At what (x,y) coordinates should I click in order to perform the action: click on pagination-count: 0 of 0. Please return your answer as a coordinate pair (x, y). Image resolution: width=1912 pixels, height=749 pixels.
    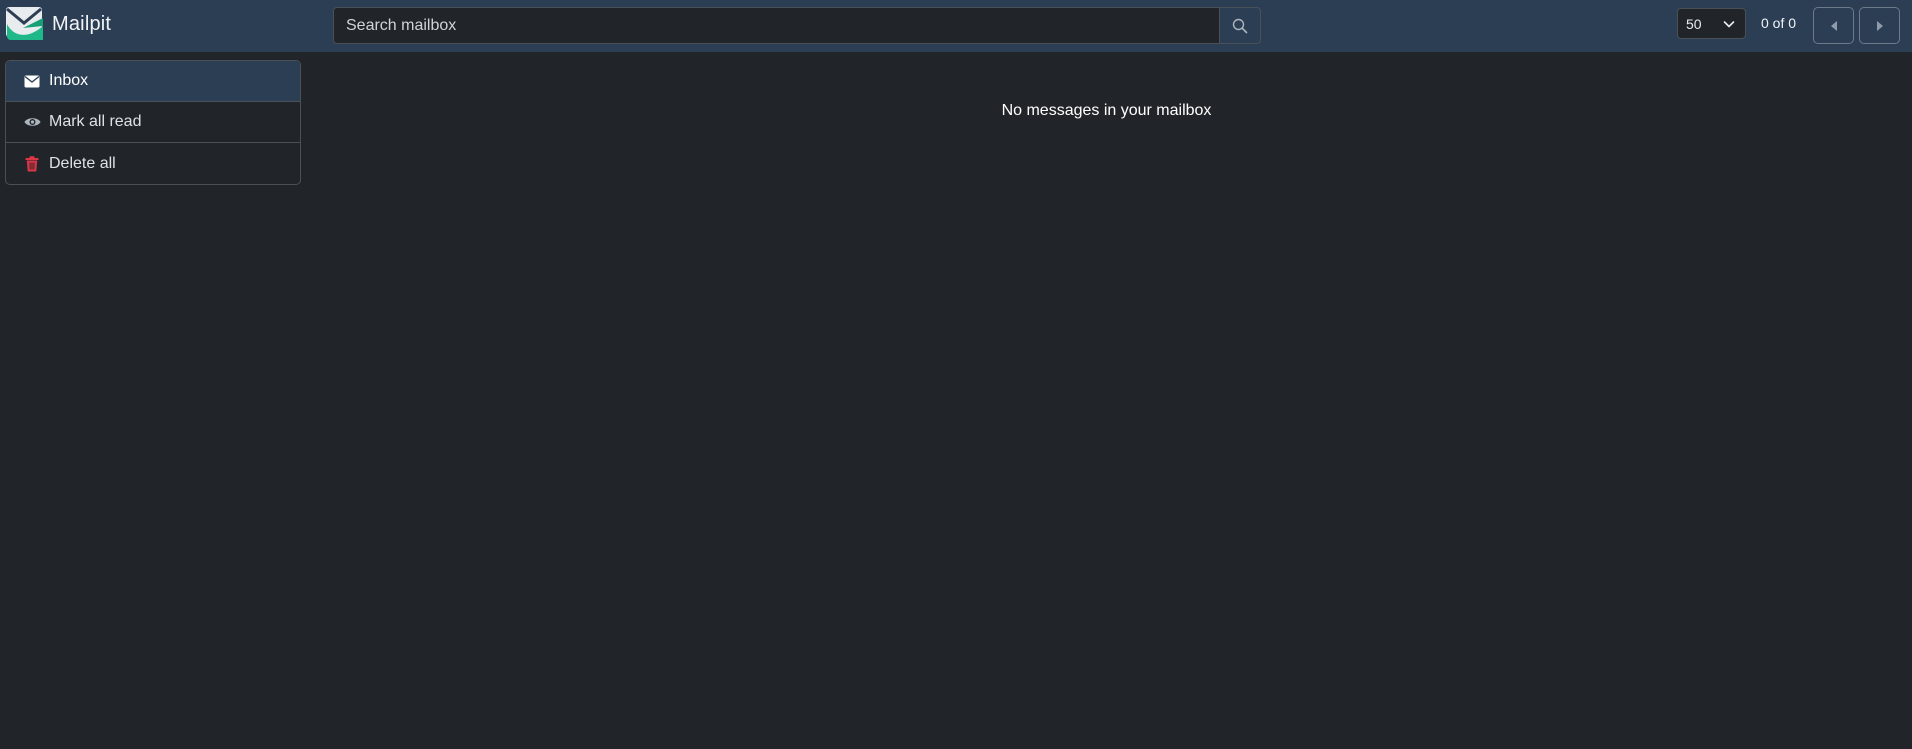
    Looking at the image, I should click on (1779, 23).